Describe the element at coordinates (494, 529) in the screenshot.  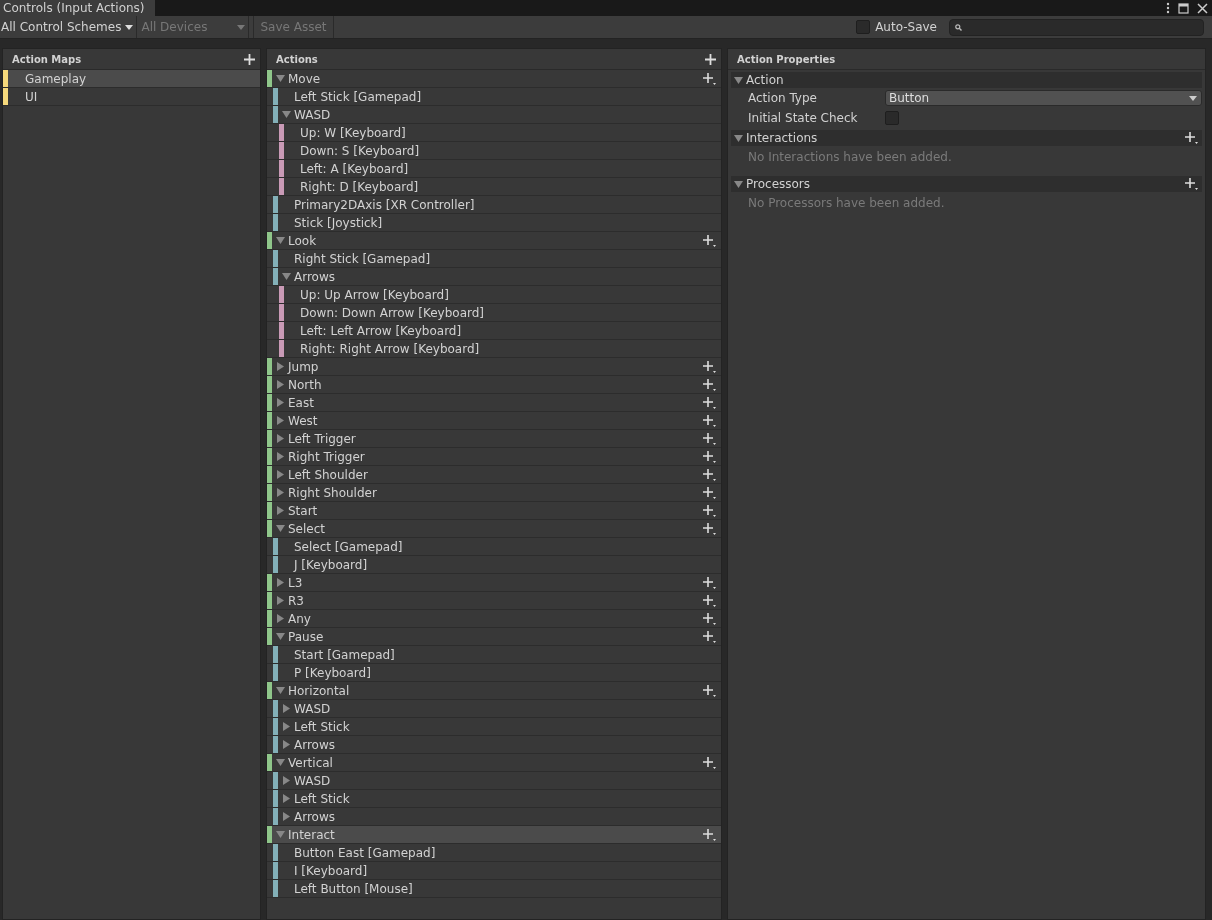
I see `action-item: Select` at that location.